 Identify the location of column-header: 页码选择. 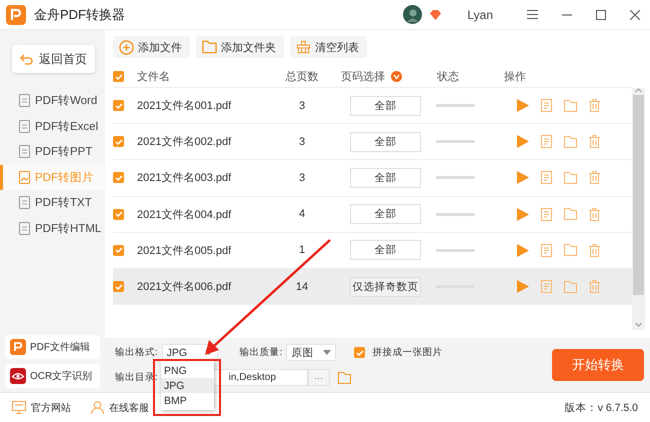
(363, 77).